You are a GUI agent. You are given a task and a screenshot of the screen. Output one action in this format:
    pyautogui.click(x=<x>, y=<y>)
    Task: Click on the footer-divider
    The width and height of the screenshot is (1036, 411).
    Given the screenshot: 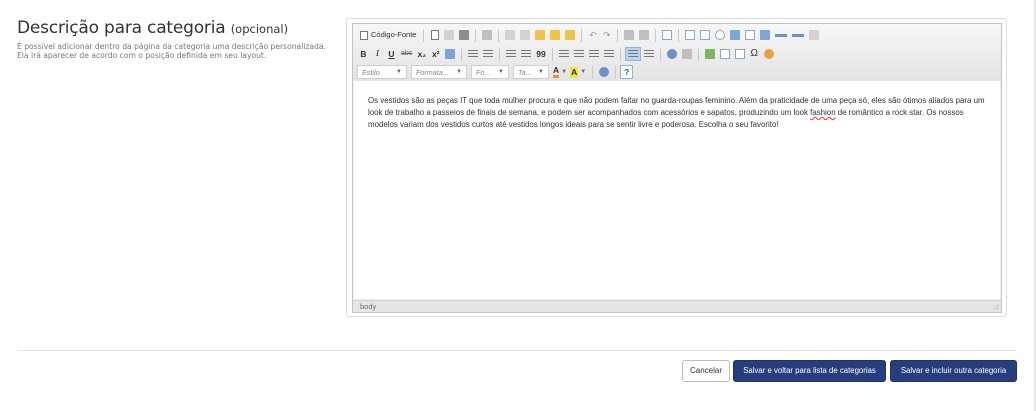 What is the action you would take?
    pyautogui.click(x=516, y=350)
    